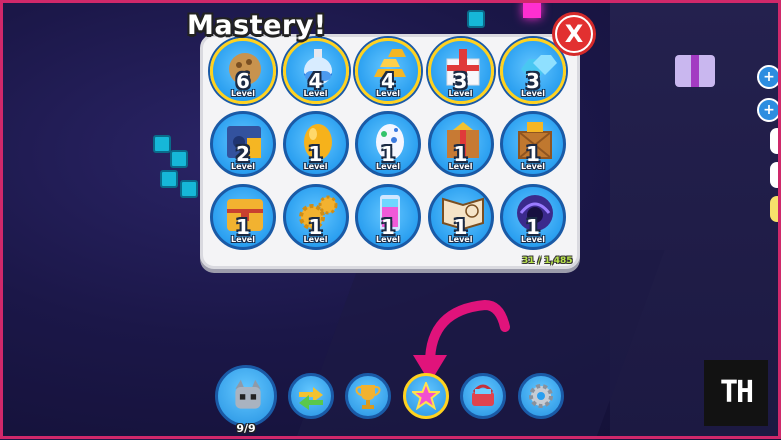 The height and width of the screenshot is (440, 781). I want to click on settings-button, so click(541, 396).